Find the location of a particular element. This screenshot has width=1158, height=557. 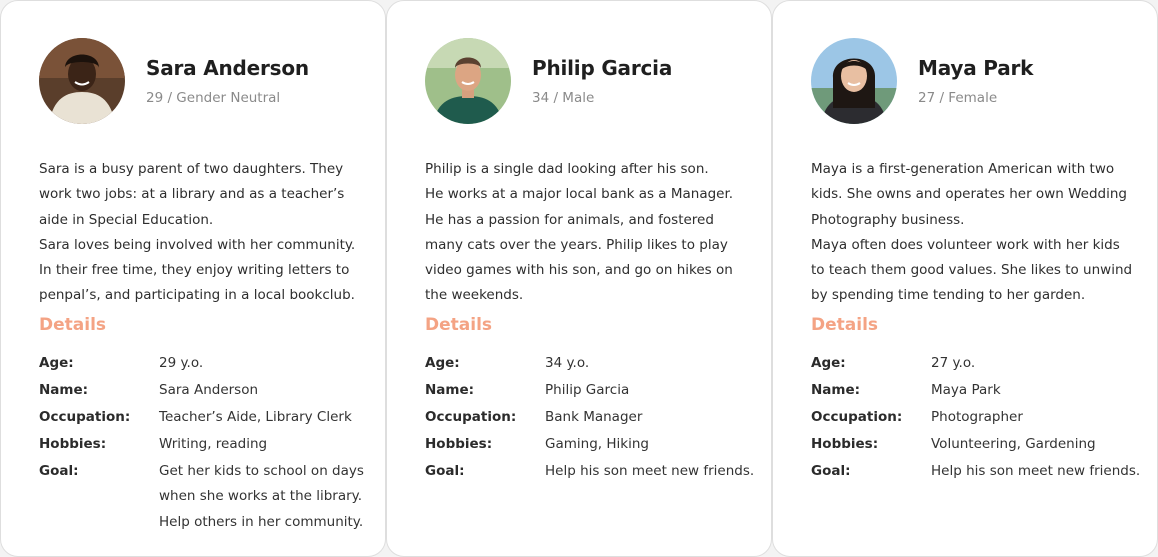

detail-row-age: Age: 34 y.o. is located at coordinates (595, 362).